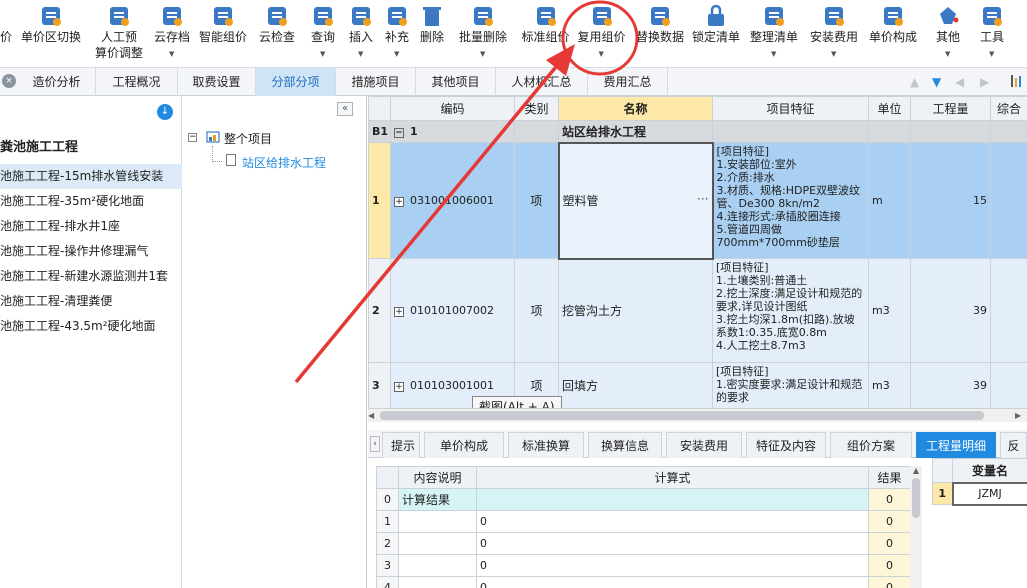 The image size is (1027, 588). Describe the element at coordinates (428, 222) in the screenshot. I see `annotation-arrow-line` at that location.